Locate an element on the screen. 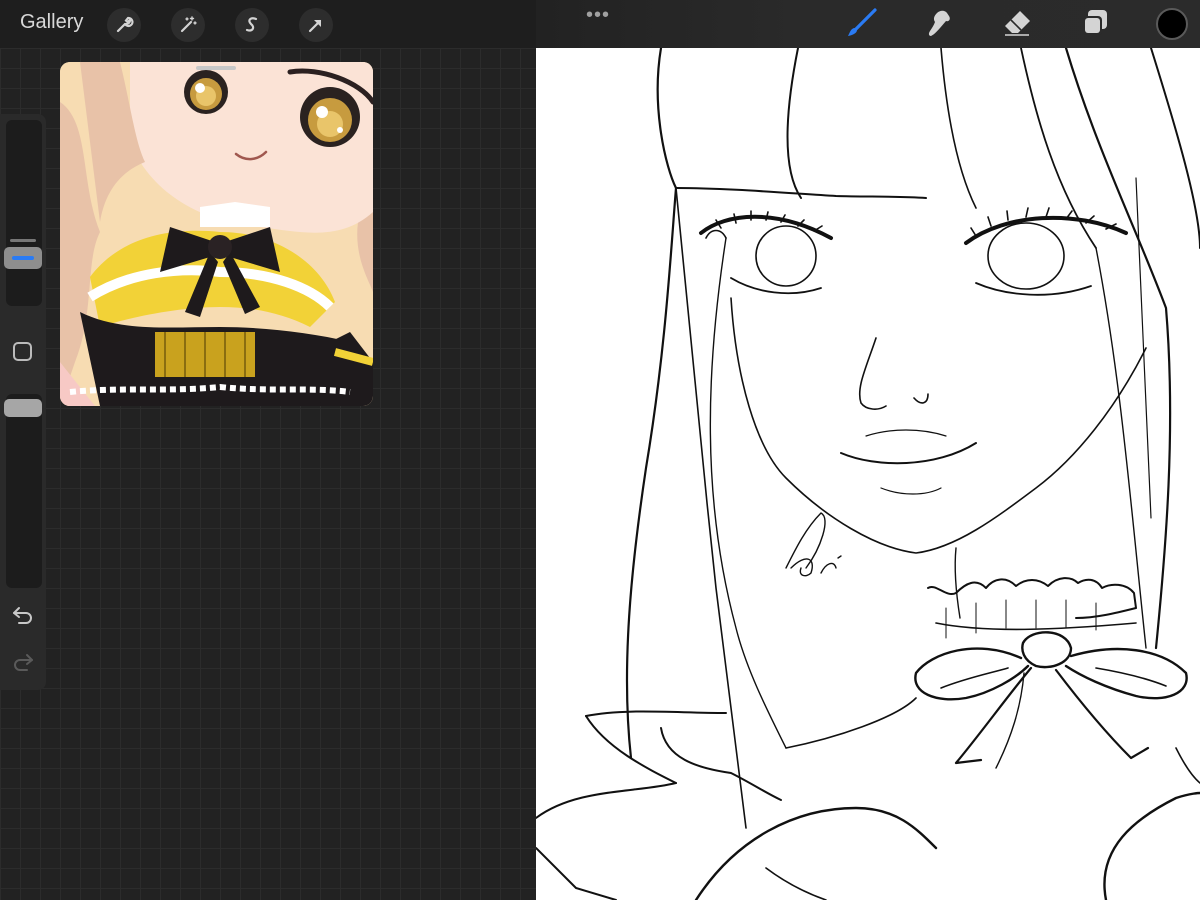 The image size is (1200, 900). opacity-slider is located at coordinates (24, 491).